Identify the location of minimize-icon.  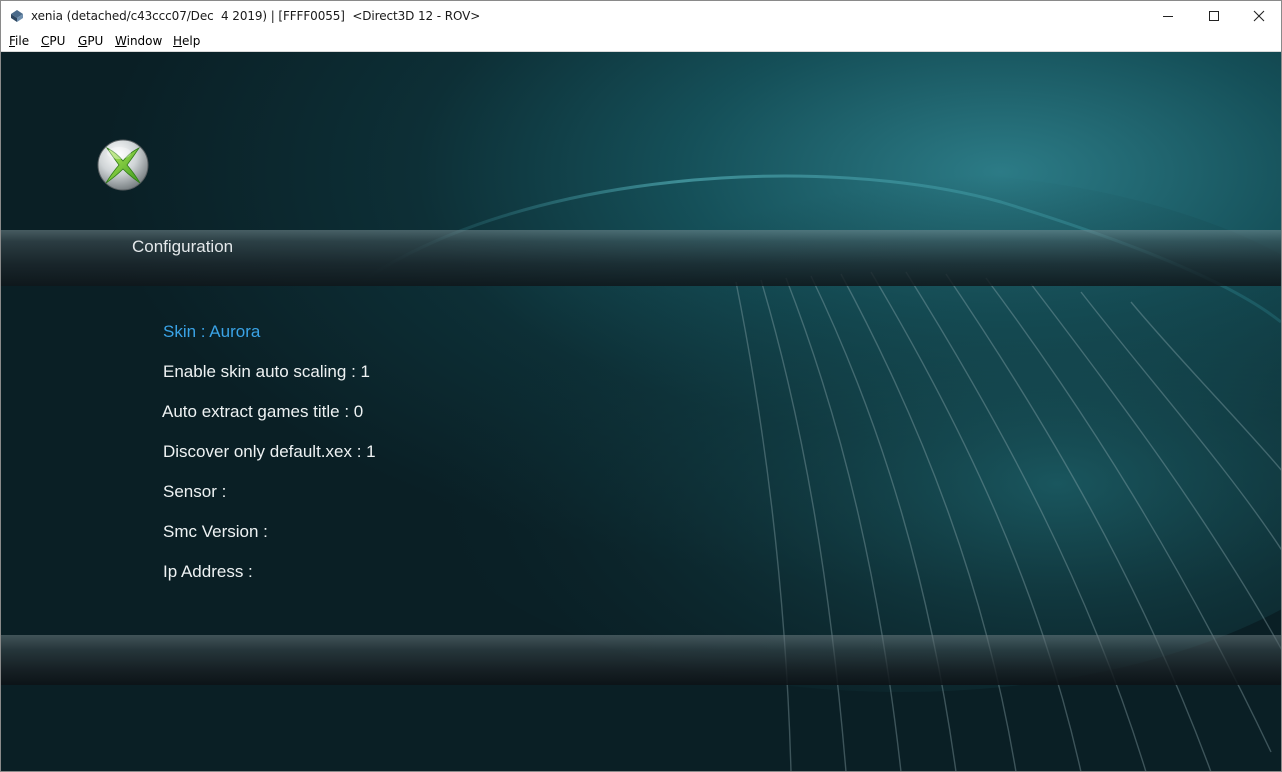
(1168, 16).